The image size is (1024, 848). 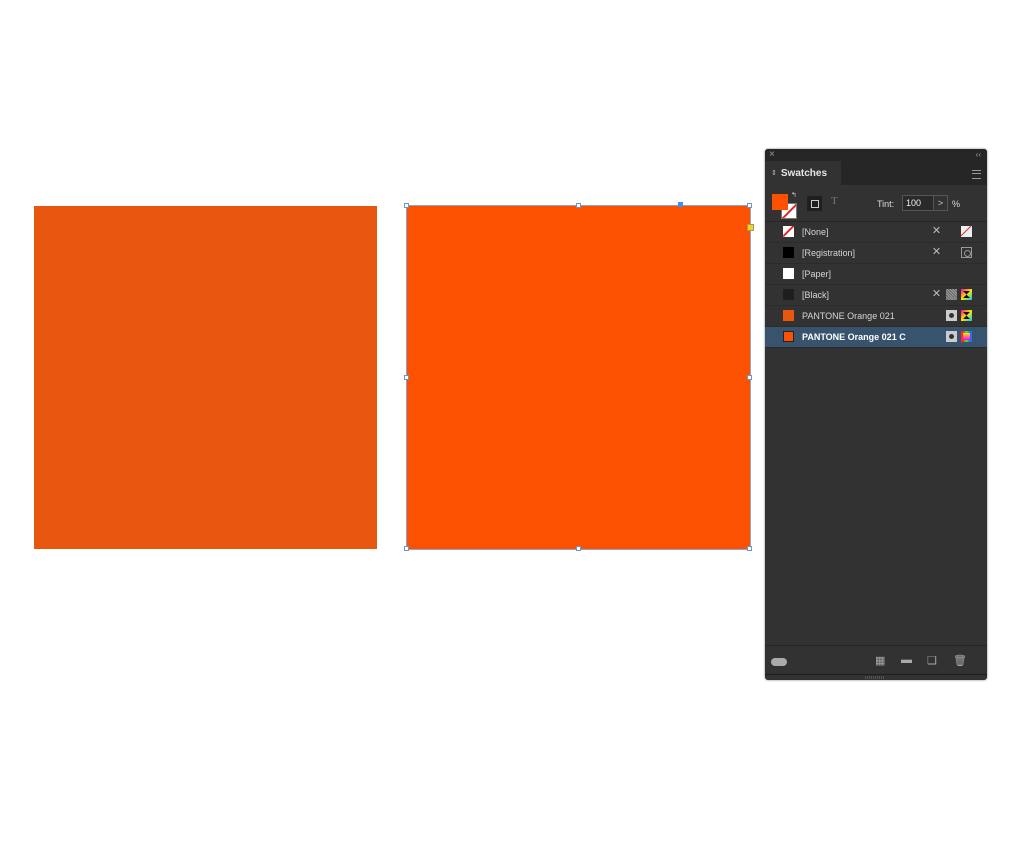 I want to click on swatch-name: PANTONE Orange 021 C, so click(x=854, y=337).